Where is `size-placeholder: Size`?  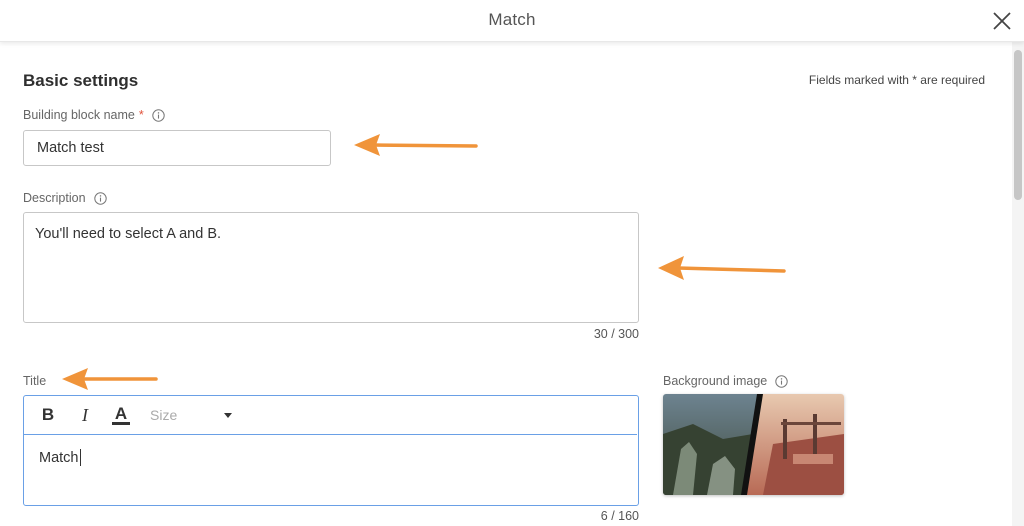
size-placeholder: Size is located at coordinates (164, 415).